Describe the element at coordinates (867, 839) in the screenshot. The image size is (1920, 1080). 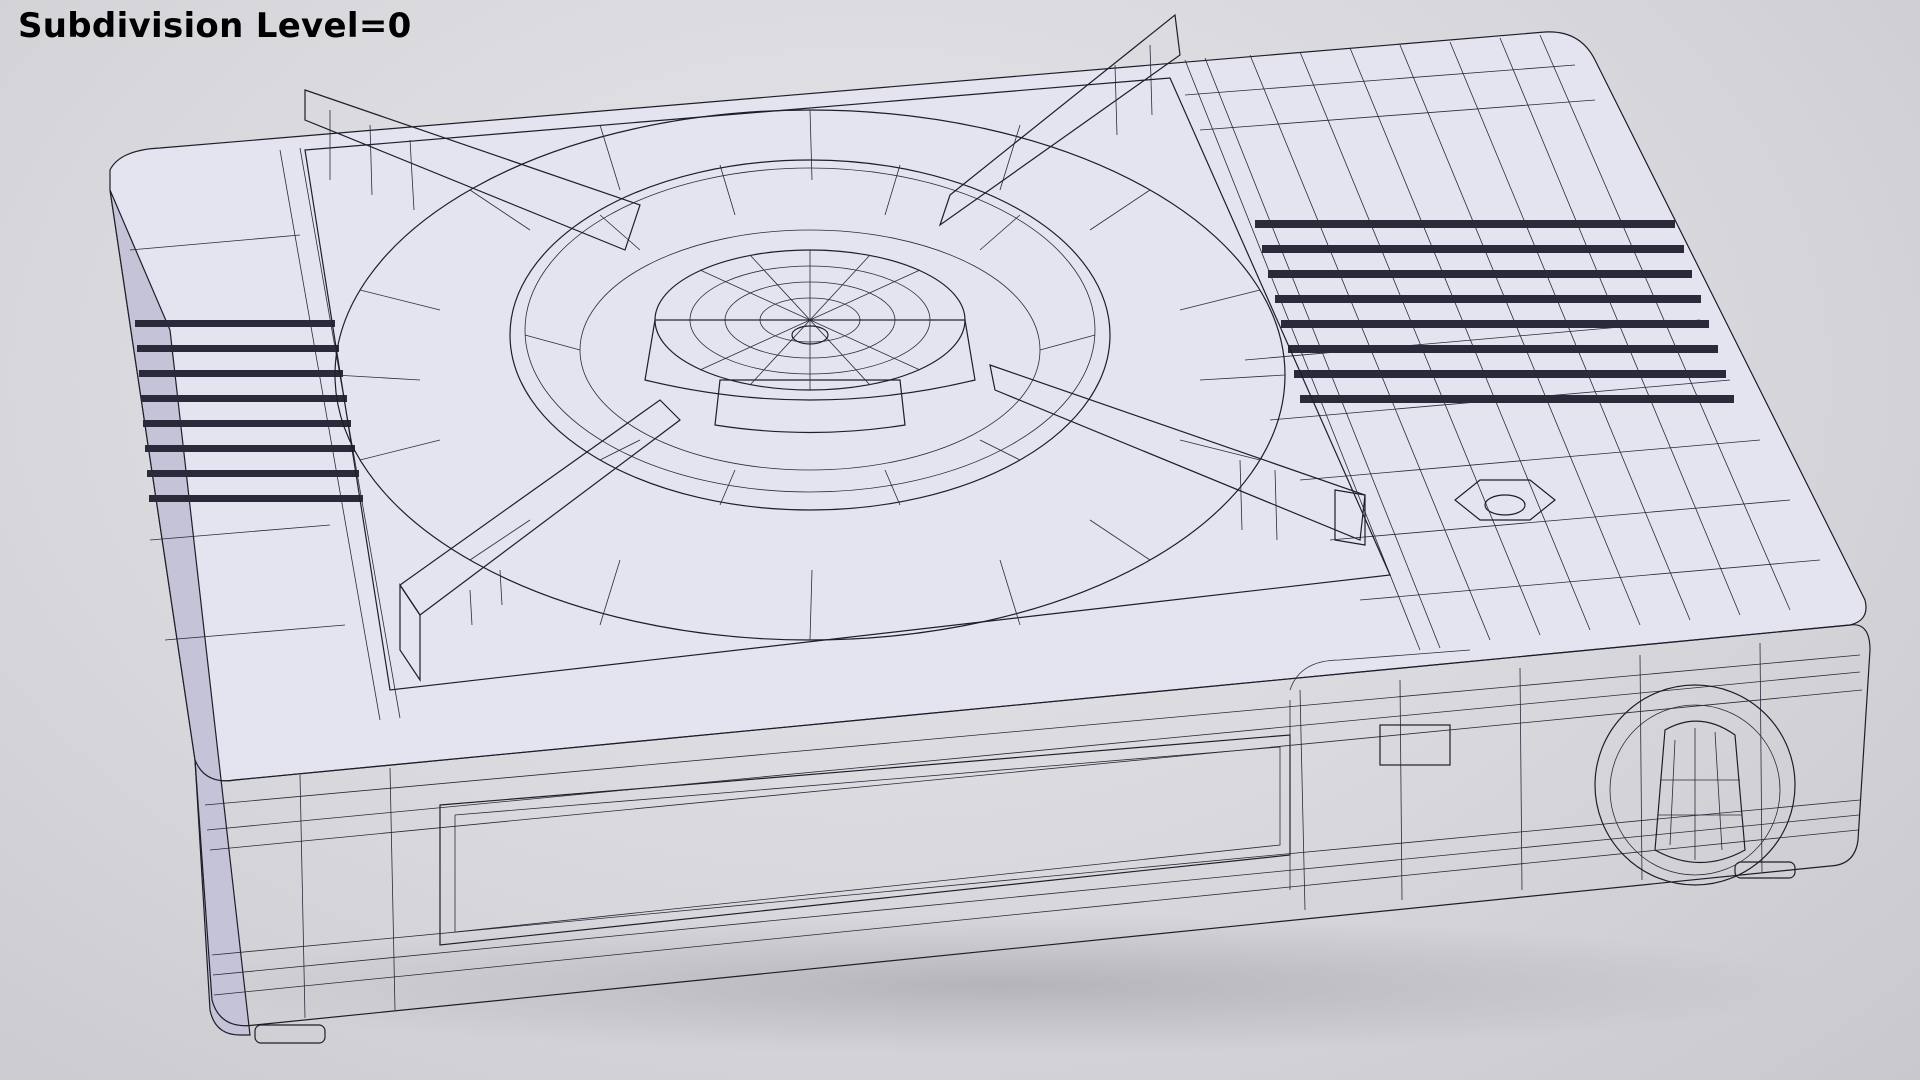
I see `front-panel-inner` at that location.